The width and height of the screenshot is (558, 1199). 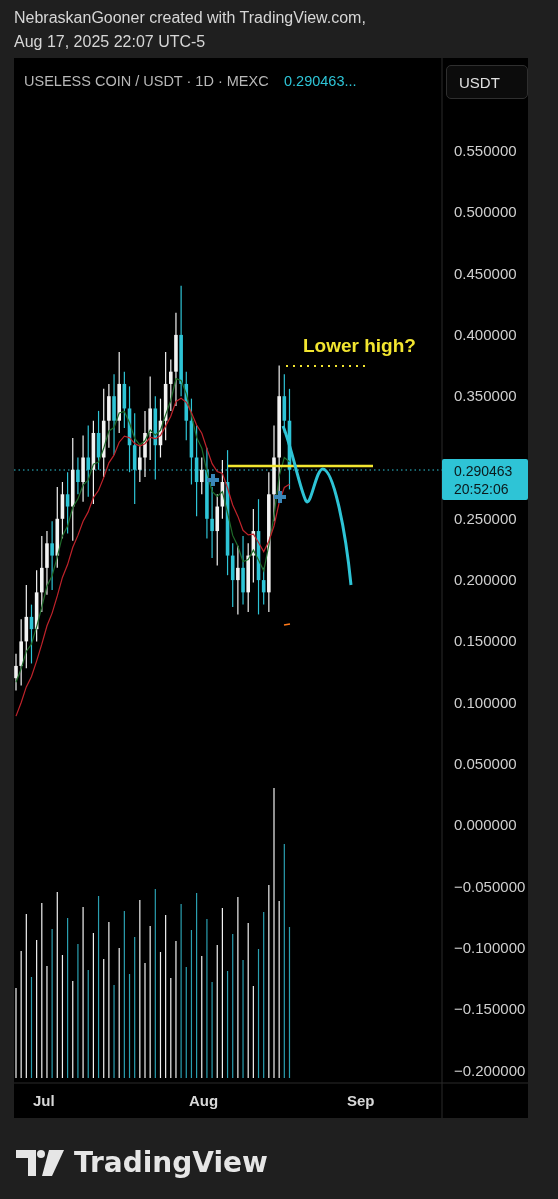 What do you see at coordinates (146, 81) in the screenshot?
I see `symbol-legend: USELESS COIN / USDT · 1D · MEXC` at bounding box center [146, 81].